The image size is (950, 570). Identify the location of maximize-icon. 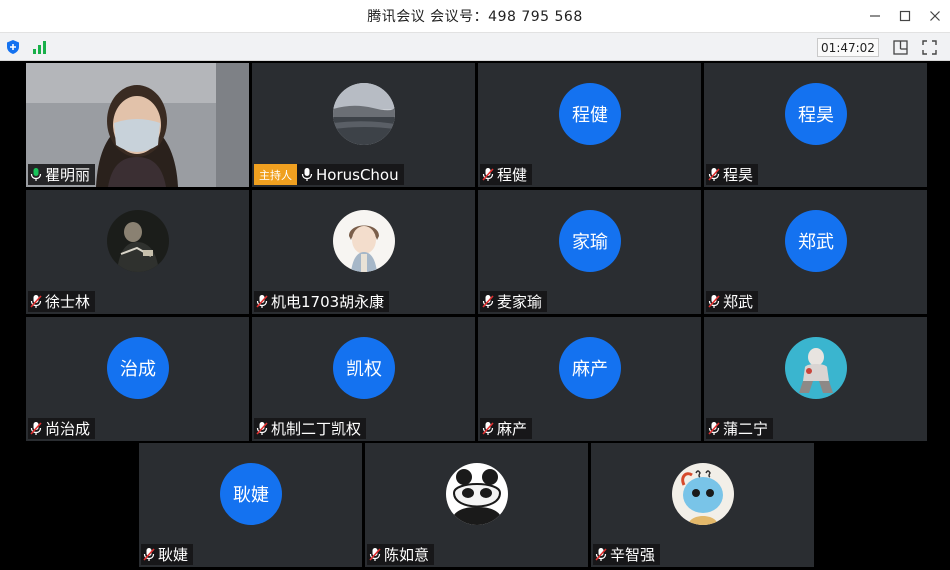
(905, 16).